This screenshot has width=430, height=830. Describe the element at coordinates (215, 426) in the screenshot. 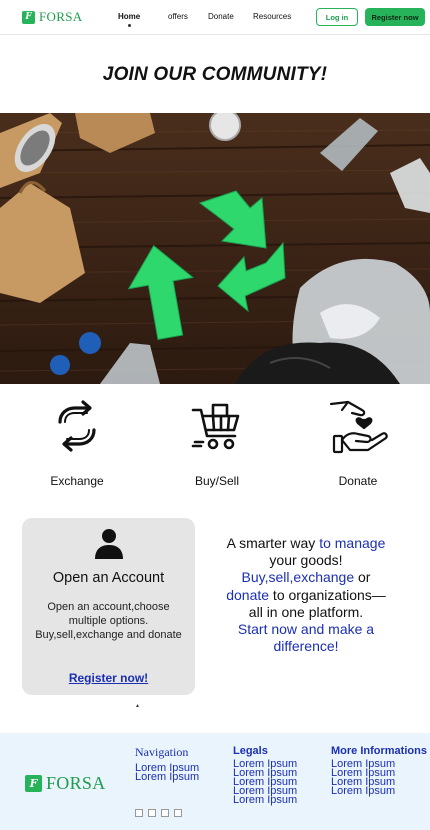

I see `shopping-cart-icon` at that location.